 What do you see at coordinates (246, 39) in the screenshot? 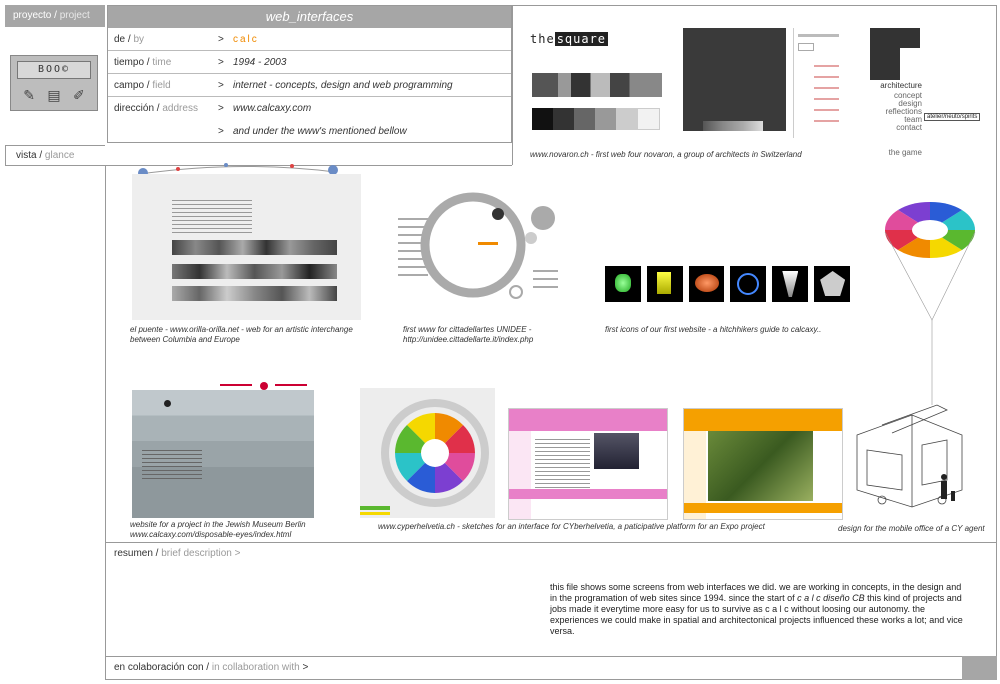
I see `author-value: calc` at bounding box center [246, 39].